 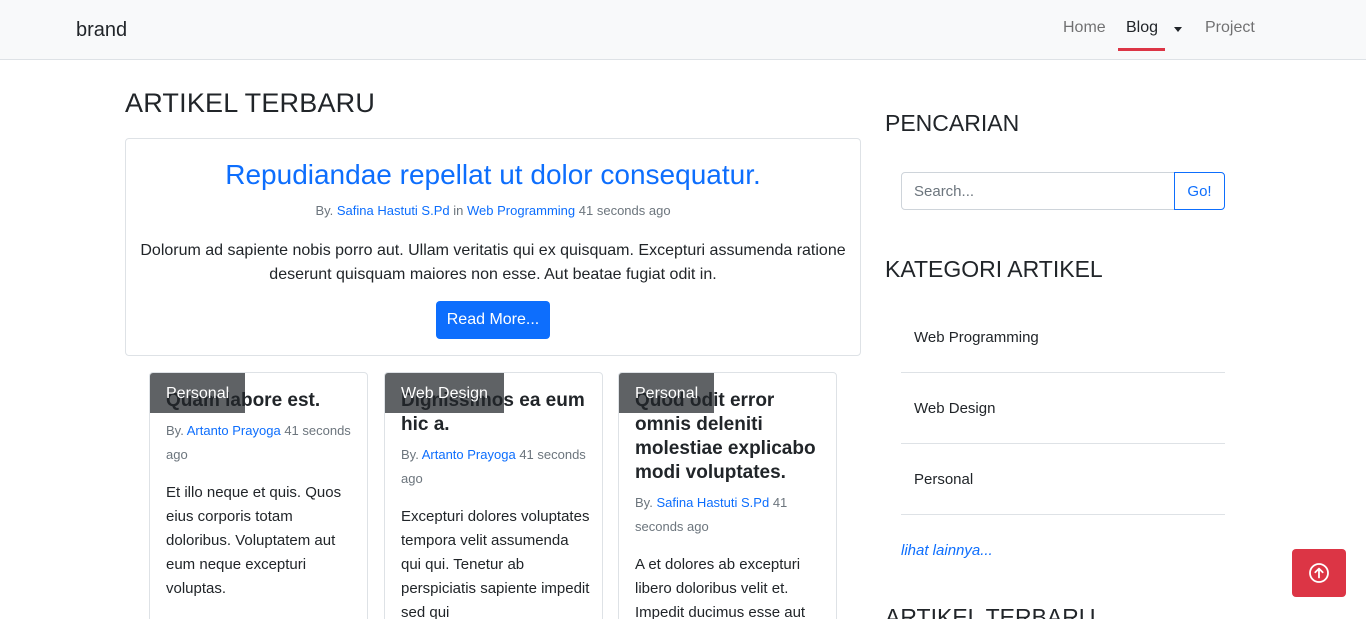 What do you see at coordinates (101, 30) in the screenshot?
I see `brand-link: brand` at bounding box center [101, 30].